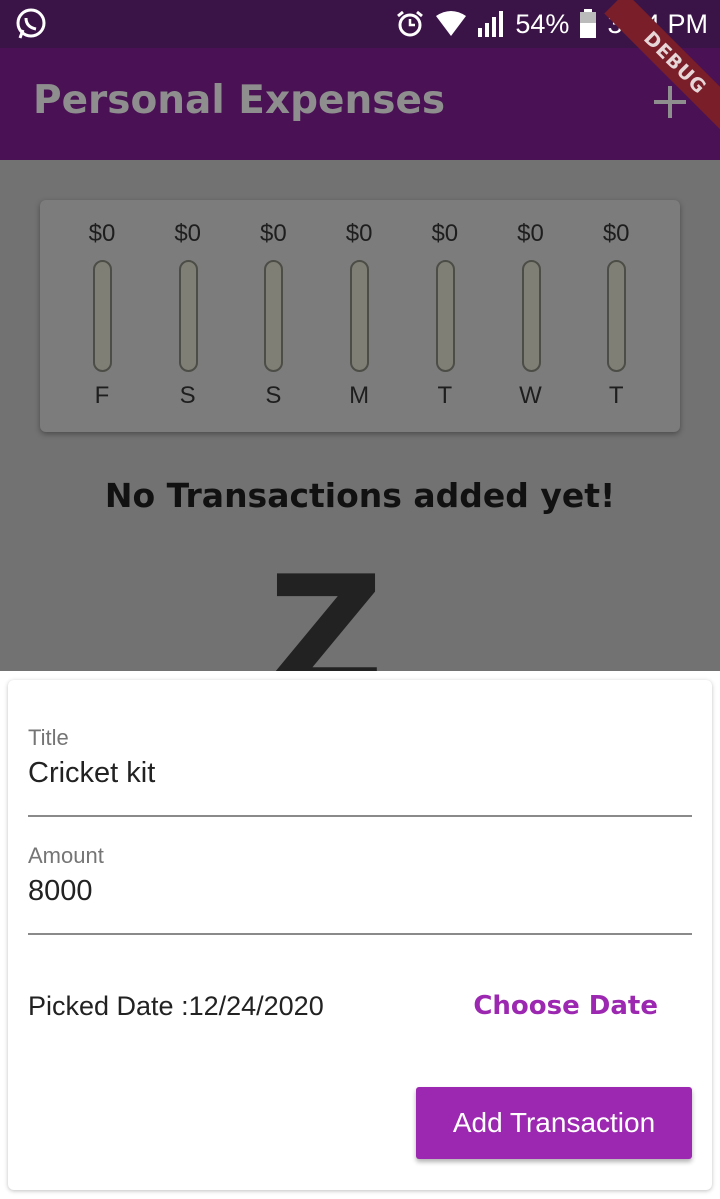  I want to click on empty-state-text: No Transactions added yet!, so click(360, 495).